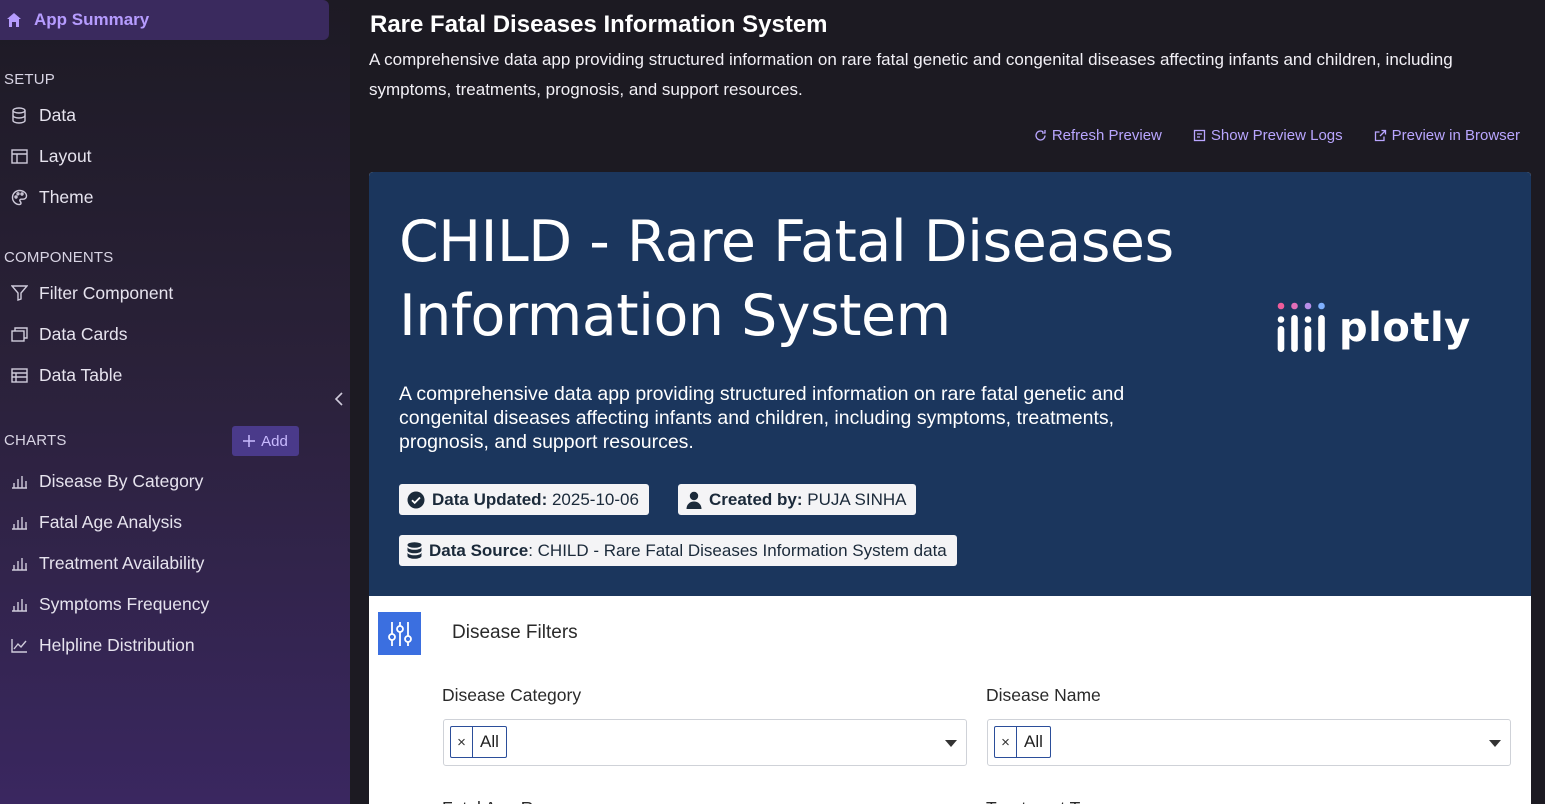 This screenshot has height=804, width=1545. I want to click on sidebar-item-label: Helpline Distribution, so click(117, 644).